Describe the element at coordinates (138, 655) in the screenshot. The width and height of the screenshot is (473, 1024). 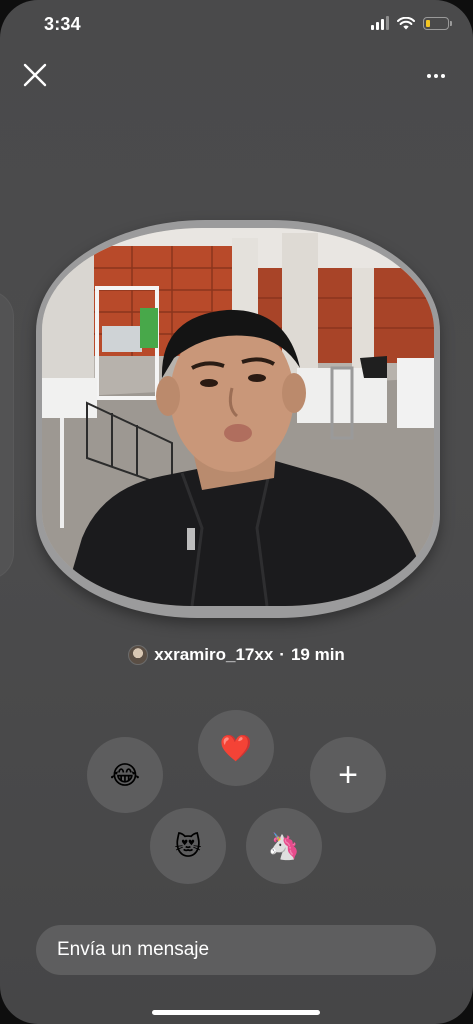
I see `author-avatar` at that location.